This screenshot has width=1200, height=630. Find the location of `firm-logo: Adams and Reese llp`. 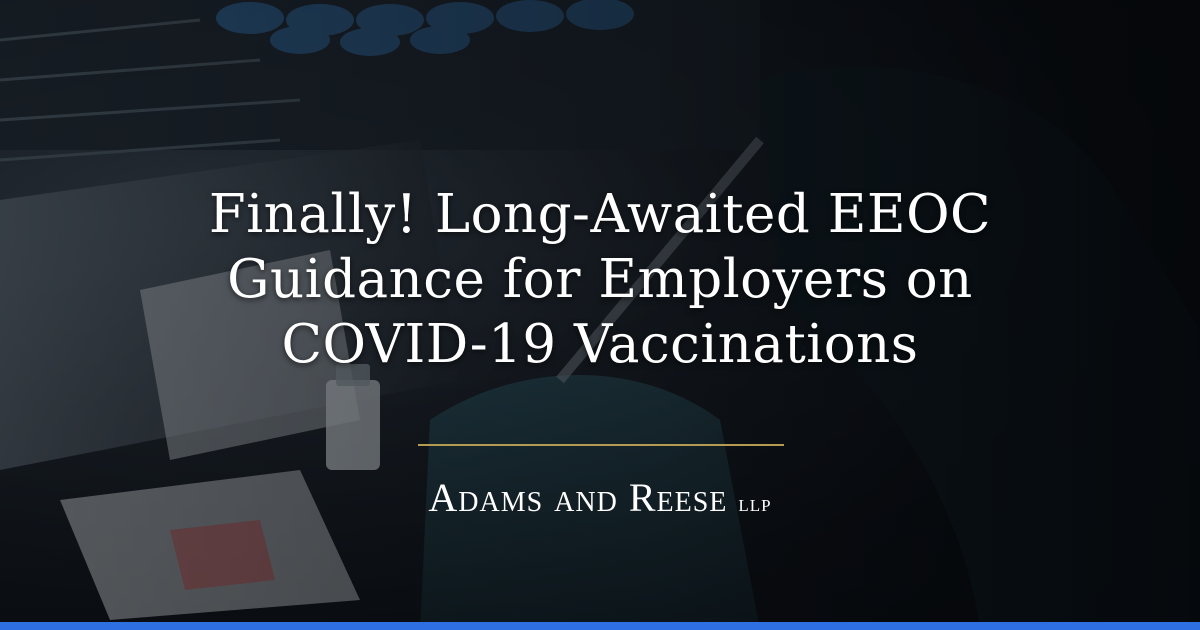

firm-logo: Adams and Reese llp is located at coordinates (600, 497).